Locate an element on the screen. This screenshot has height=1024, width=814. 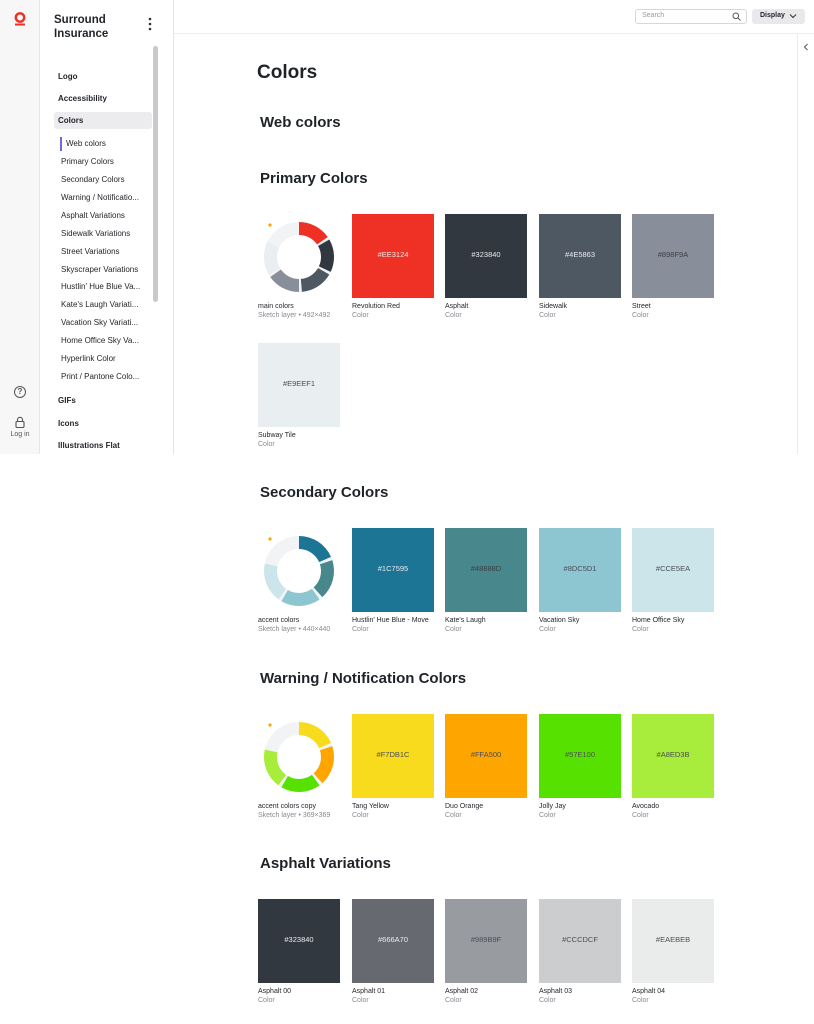
layer-name: accent colors is located at coordinates (279, 620).